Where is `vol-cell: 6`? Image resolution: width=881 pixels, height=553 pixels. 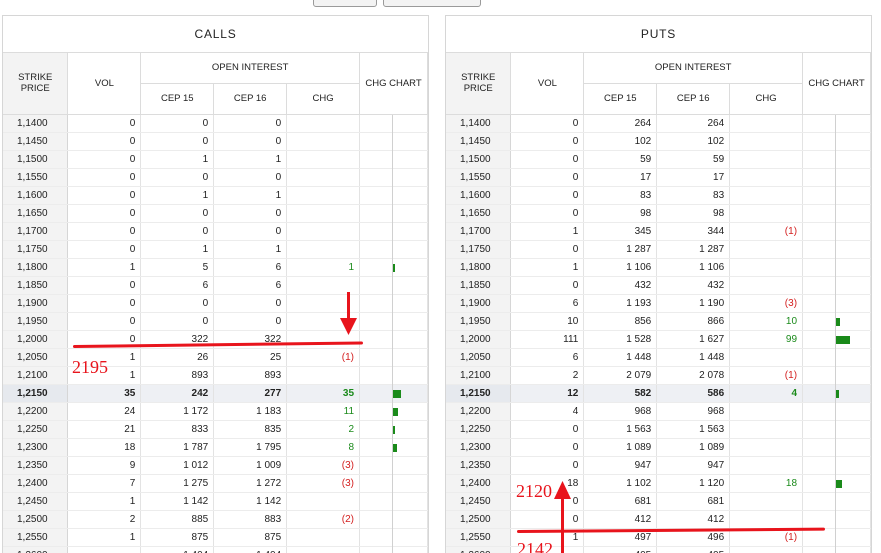 vol-cell: 6 is located at coordinates (547, 303).